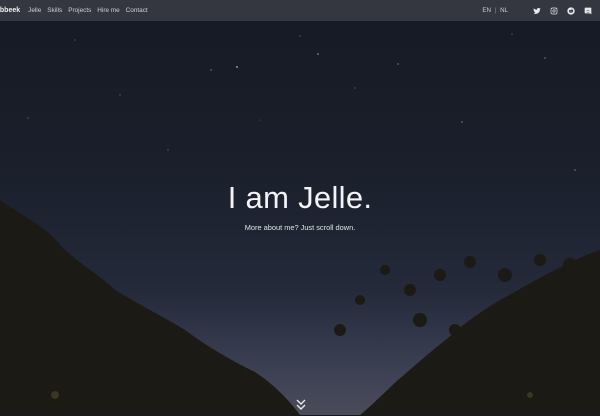 The width and height of the screenshot is (600, 416). What do you see at coordinates (79, 10) in the screenshot?
I see `nav-link-projects: Projects` at bounding box center [79, 10].